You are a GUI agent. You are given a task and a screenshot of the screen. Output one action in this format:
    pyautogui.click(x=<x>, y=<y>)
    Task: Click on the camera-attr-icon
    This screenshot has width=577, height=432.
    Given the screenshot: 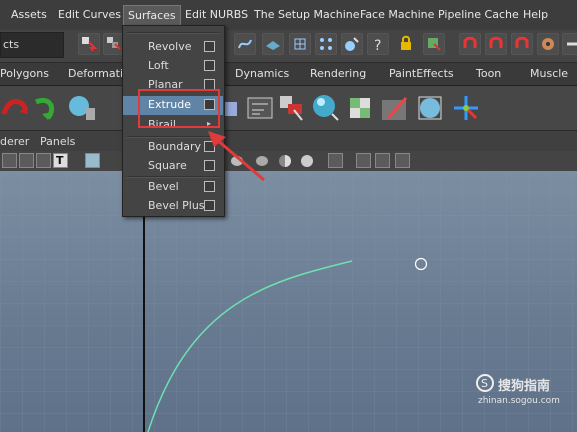 What is the action you would take?
    pyautogui.click(x=9, y=160)
    